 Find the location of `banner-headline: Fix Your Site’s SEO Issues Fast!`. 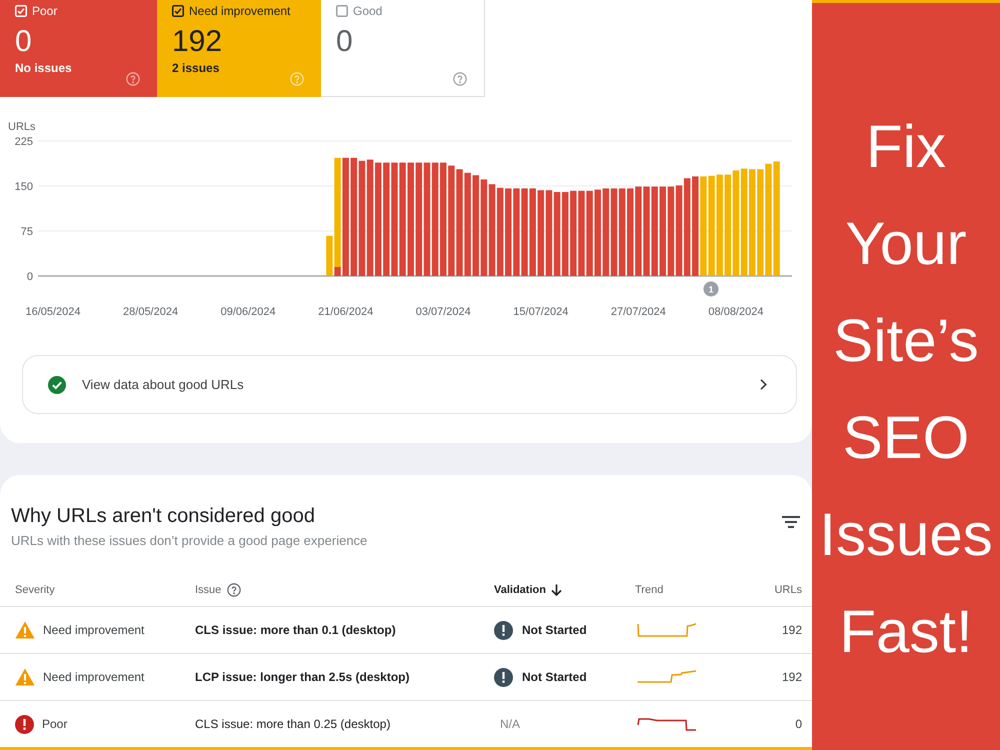

banner-headline: Fix Your Site’s SEO Issues Fast! is located at coordinates (906, 389).